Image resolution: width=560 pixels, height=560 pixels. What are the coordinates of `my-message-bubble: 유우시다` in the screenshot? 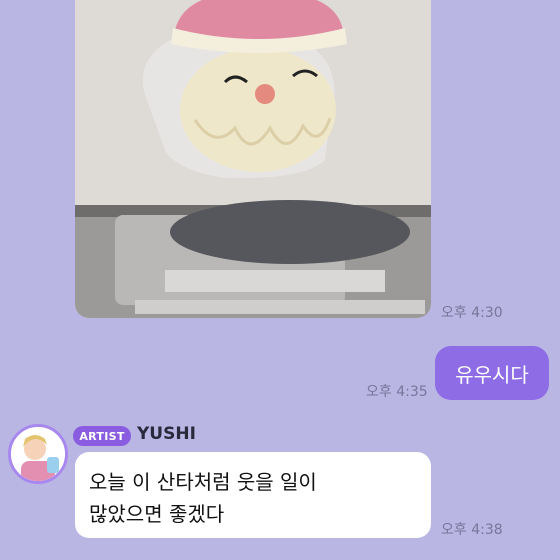 It's located at (492, 373).